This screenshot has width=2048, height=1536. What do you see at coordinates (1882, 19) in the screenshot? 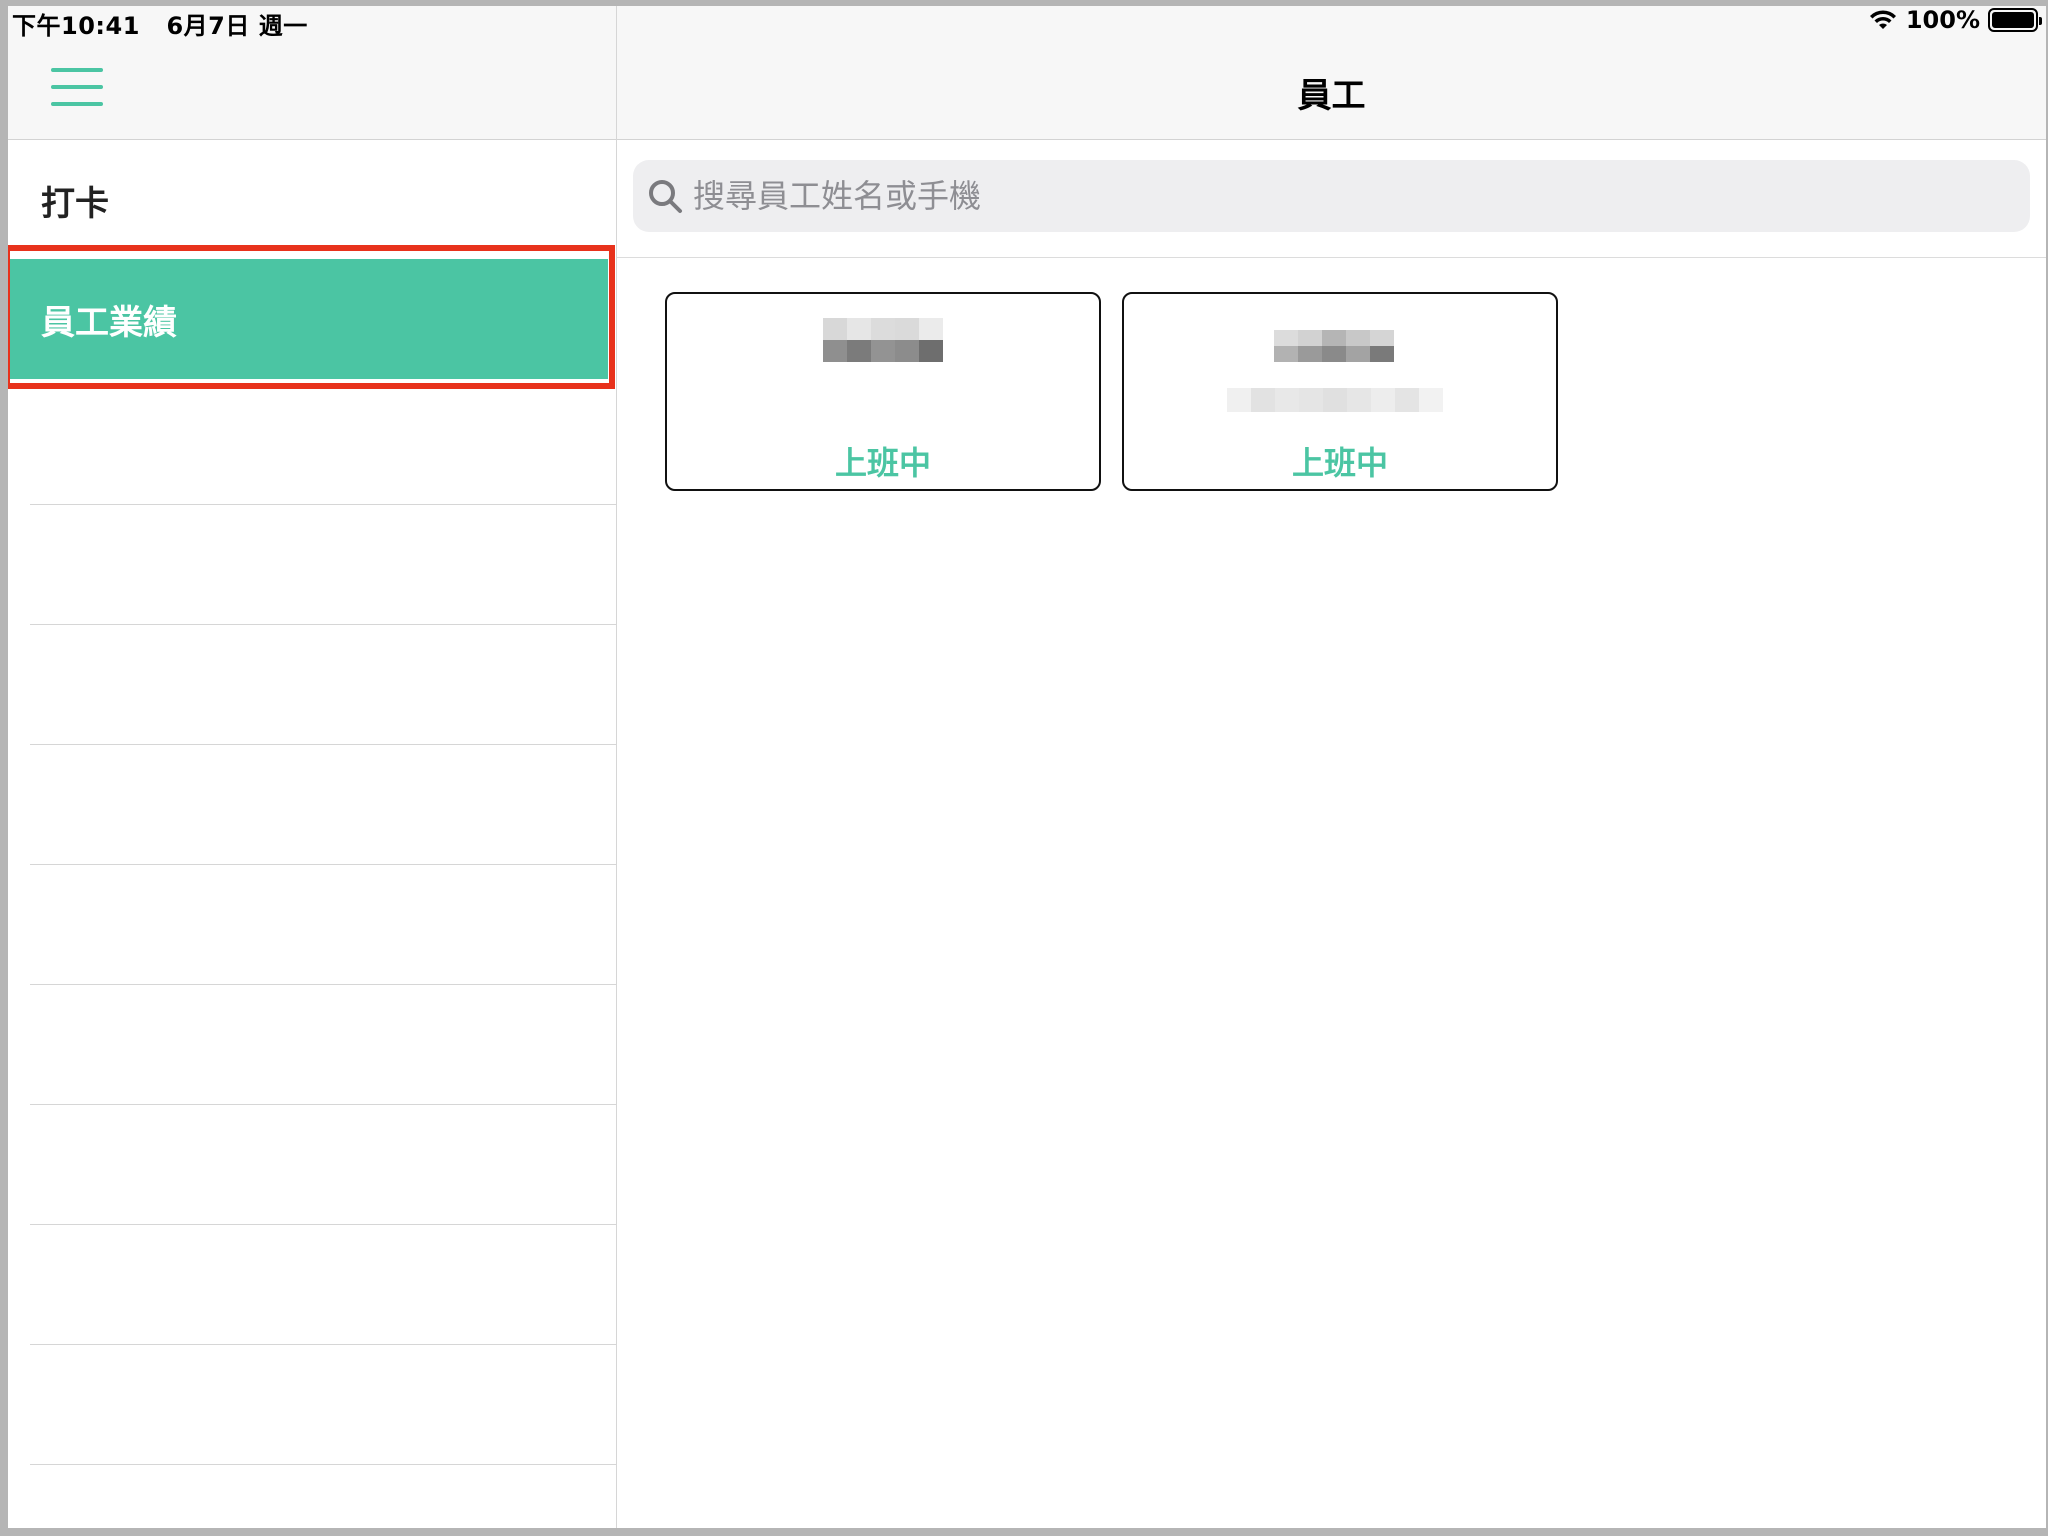
I see `wifi-icon` at bounding box center [1882, 19].